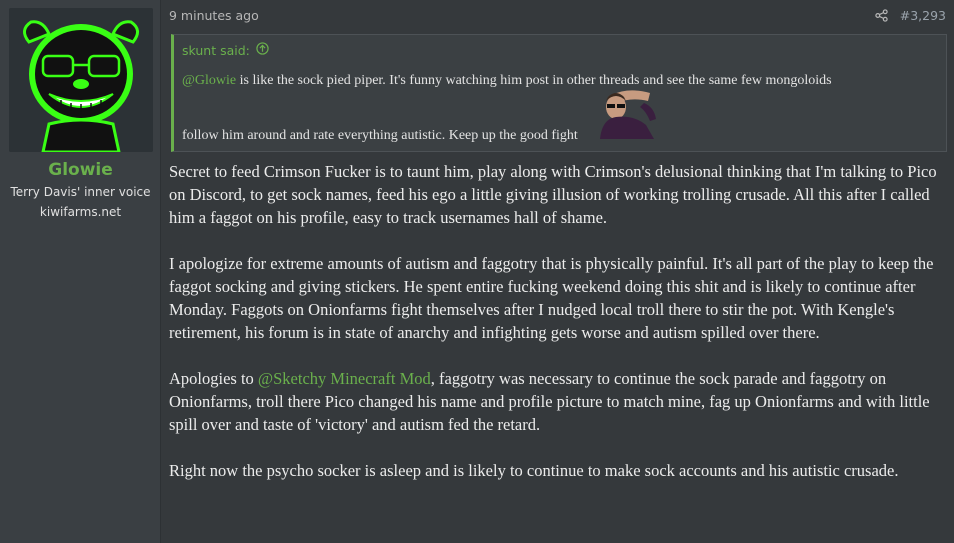  I want to click on quote-header: skunt said:, so click(225, 50).